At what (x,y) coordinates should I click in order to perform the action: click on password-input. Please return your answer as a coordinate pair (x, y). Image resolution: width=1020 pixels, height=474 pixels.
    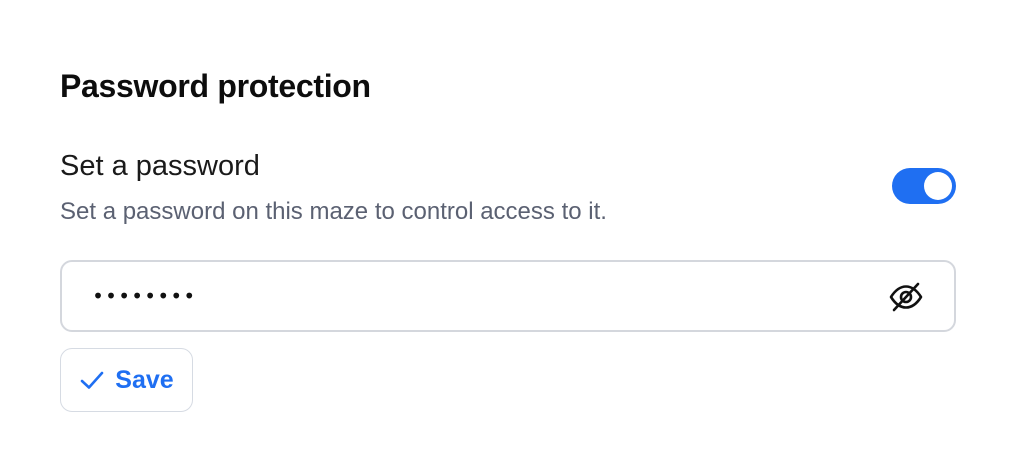
    Looking at the image, I should click on (482, 296).